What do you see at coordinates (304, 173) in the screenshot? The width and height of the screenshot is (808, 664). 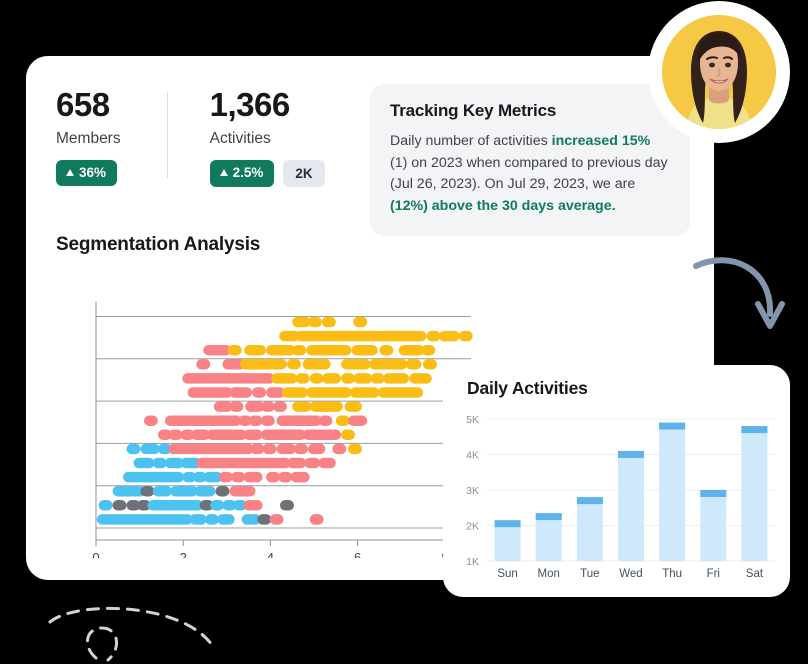 I see `activities-count-pill: 2K` at bounding box center [304, 173].